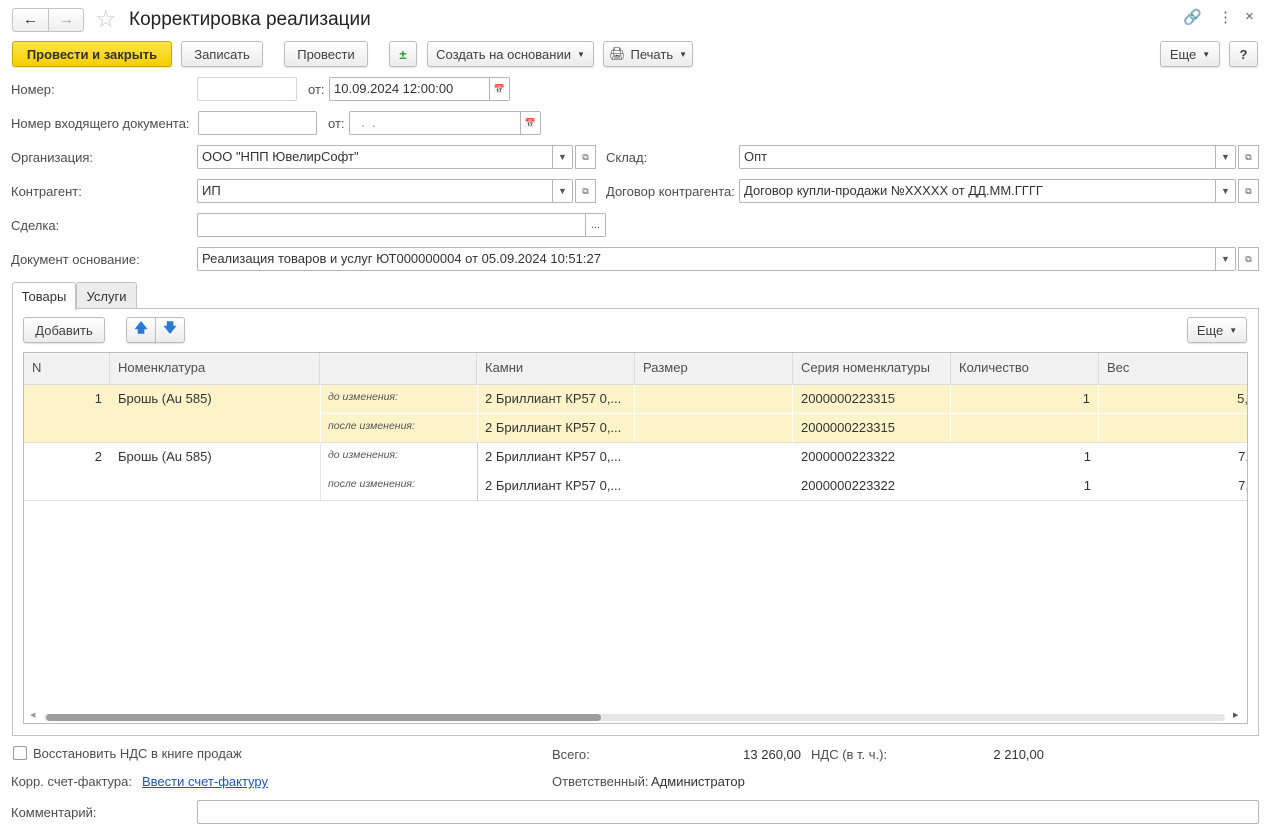  I want to click on scroll-left-icon: ◀, so click(32, 715).